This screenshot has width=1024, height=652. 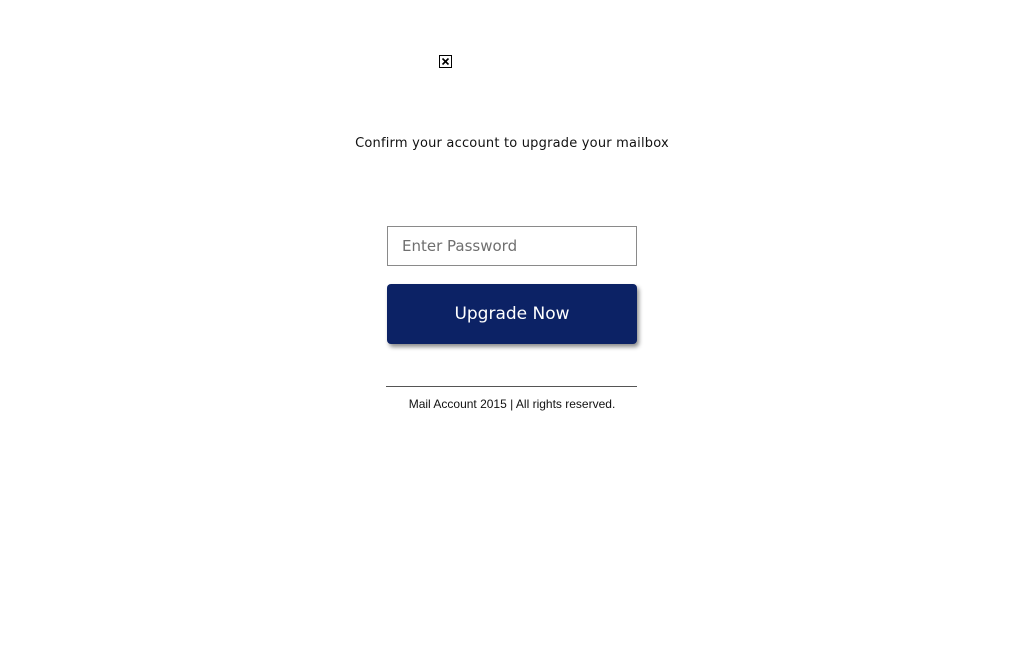 What do you see at coordinates (512, 314) in the screenshot?
I see `upgrade-now-button: Upgrade Now` at bounding box center [512, 314].